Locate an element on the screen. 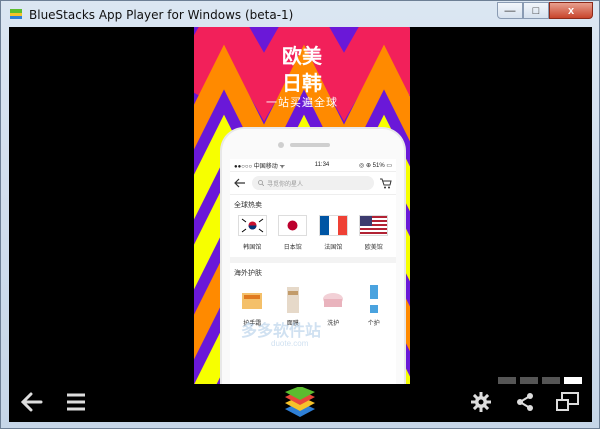 Image resolution: width=600 pixels, height=429 pixels. korea-flag-icon is located at coordinates (252, 225).